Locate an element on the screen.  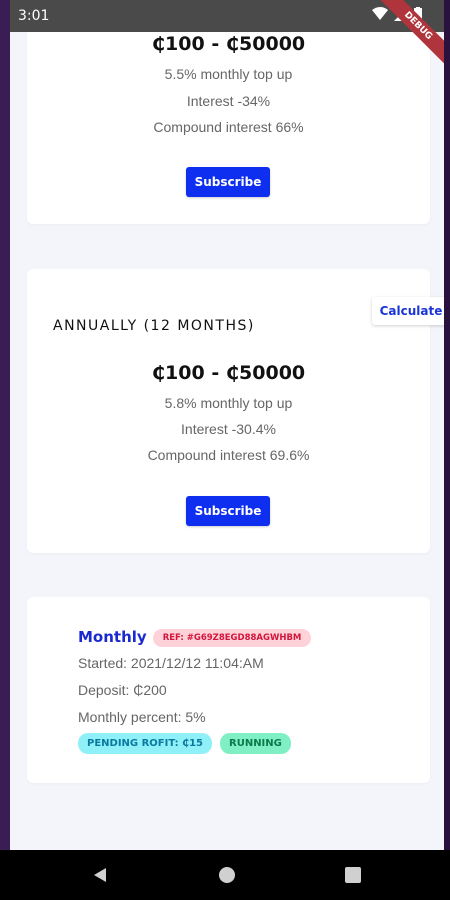
started-text: Started: 2021/12/12 11:04:AM is located at coordinates (171, 663).